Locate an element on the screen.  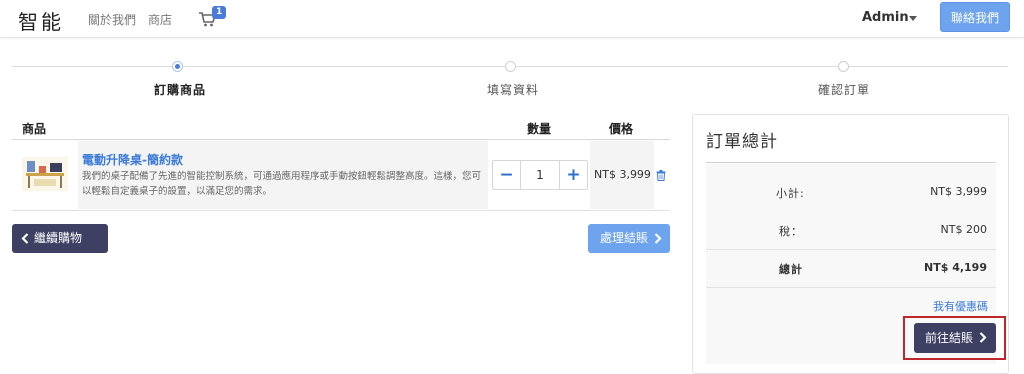
nav-link-shop: 商店 is located at coordinates (160, 19).